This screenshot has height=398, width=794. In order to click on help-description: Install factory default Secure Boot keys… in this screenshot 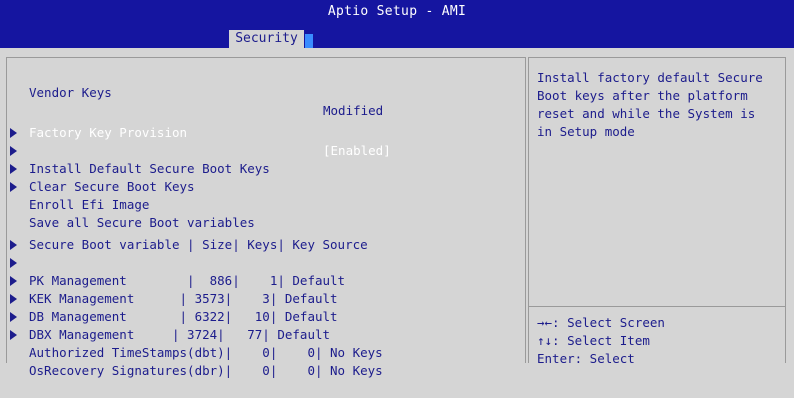, I will do `click(650, 104)`.